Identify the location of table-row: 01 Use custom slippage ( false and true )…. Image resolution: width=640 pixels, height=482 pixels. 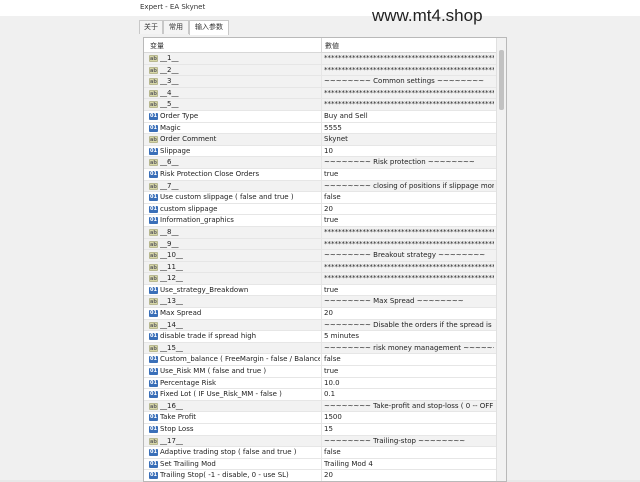
(320, 198).